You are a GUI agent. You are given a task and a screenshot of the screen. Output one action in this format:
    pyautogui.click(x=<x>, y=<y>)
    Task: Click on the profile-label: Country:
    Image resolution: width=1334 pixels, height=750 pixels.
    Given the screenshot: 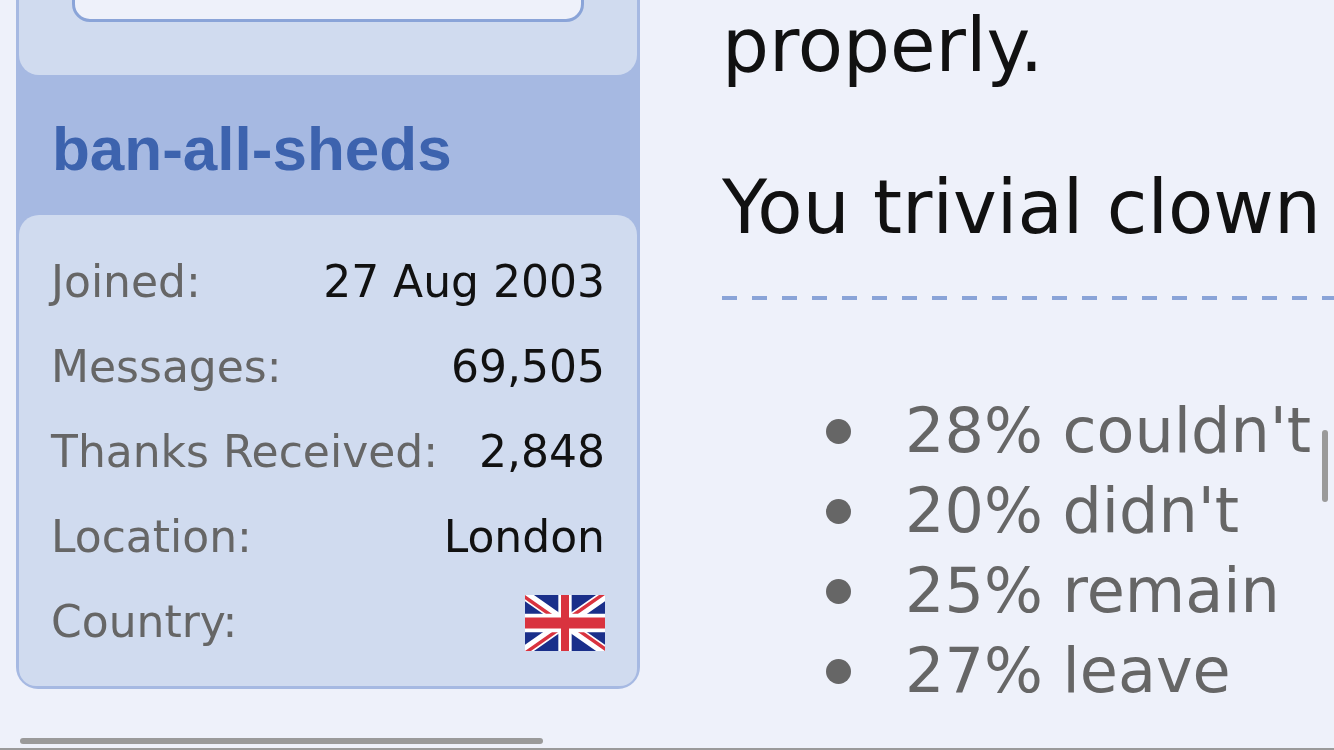 What is the action you would take?
    pyautogui.click(x=144, y=622)
    